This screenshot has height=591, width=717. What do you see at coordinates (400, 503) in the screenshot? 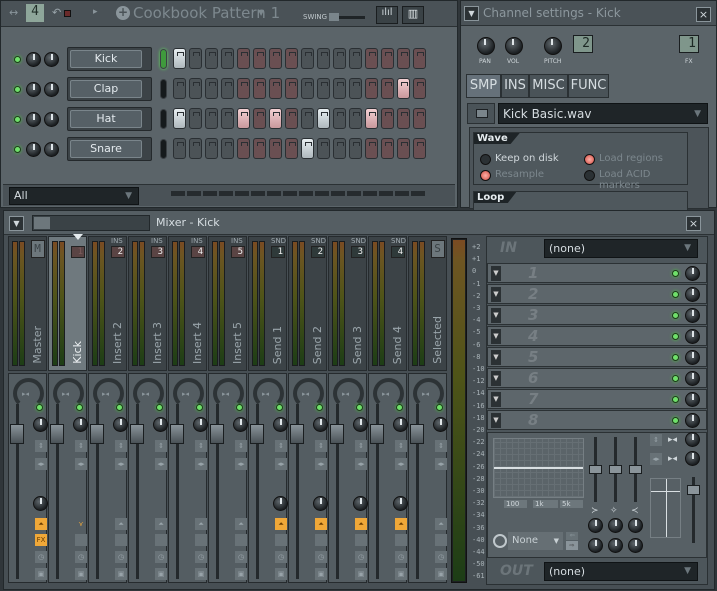
I see `send-level-knob` at bounding box center [400, 503].